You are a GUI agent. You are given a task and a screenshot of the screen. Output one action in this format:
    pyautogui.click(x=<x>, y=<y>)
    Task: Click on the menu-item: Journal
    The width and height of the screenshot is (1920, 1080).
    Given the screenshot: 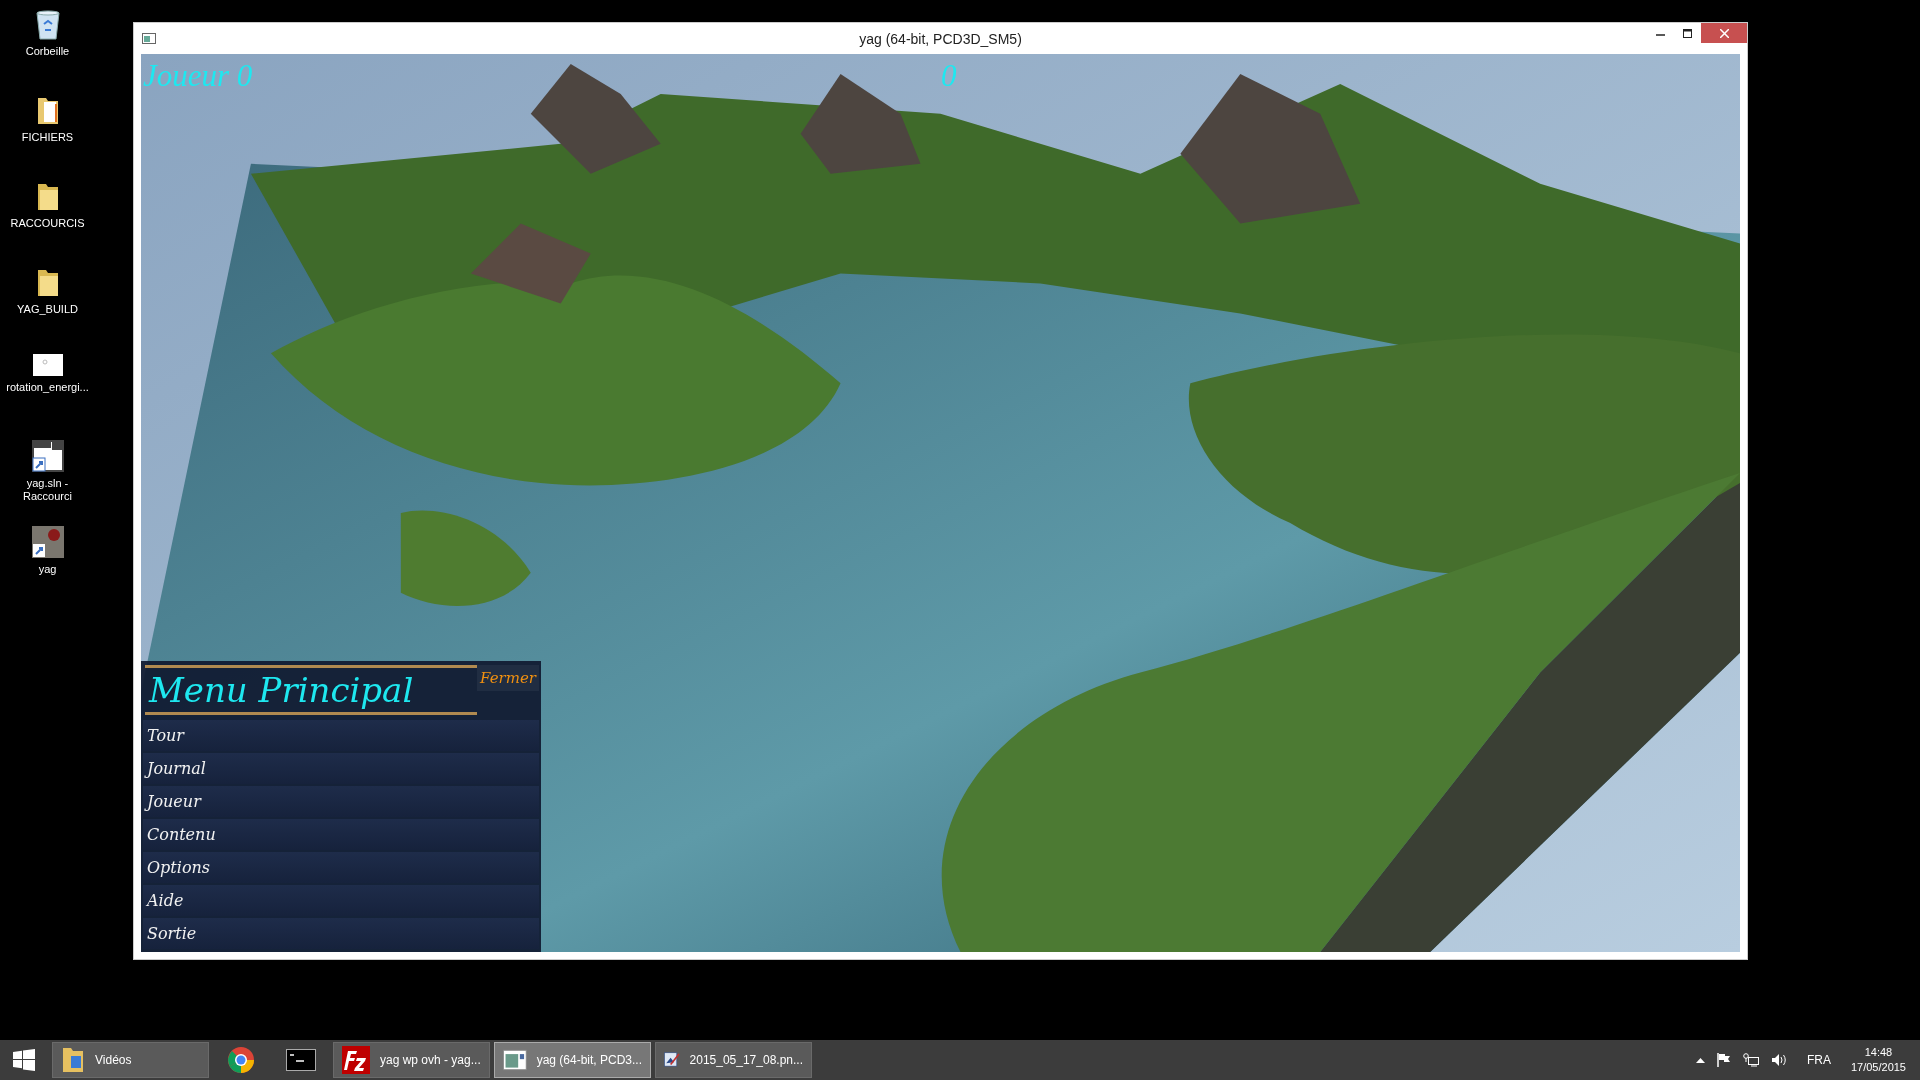 What is the action you would take?
    pyautogui.click(x=341, y=768)
    